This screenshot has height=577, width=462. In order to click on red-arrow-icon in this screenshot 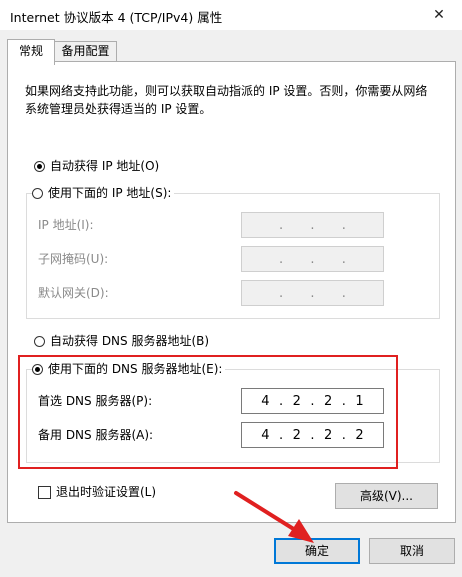, I will do `click(274, 517)`.